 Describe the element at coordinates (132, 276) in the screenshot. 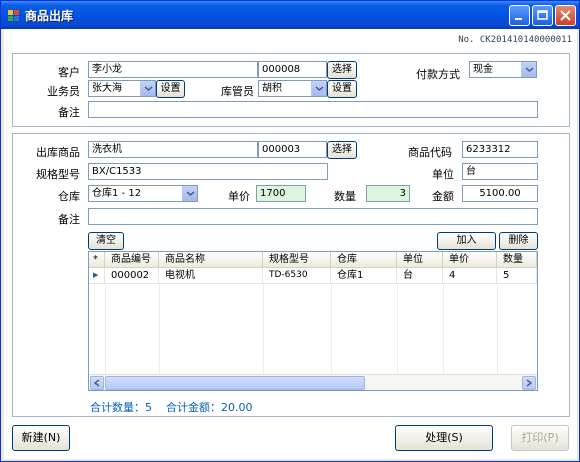

I see `cell-no: 000002` at that location.